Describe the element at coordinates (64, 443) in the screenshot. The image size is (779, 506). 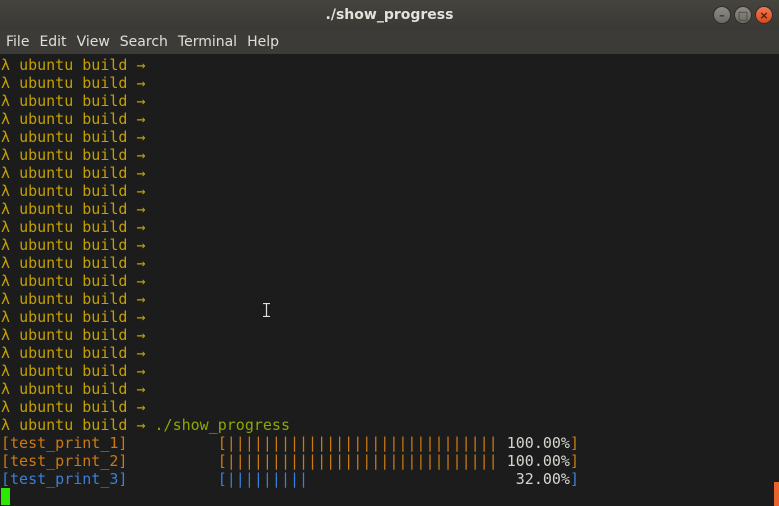
I see `progress-label: [test_print_1]` at that location.